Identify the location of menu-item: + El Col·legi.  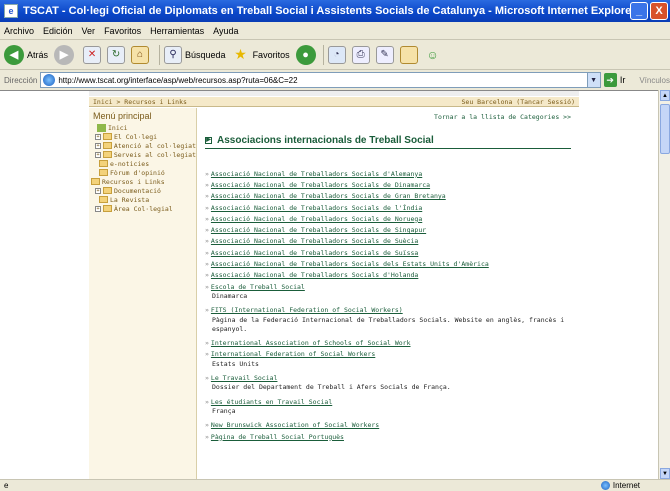
(142, 136).